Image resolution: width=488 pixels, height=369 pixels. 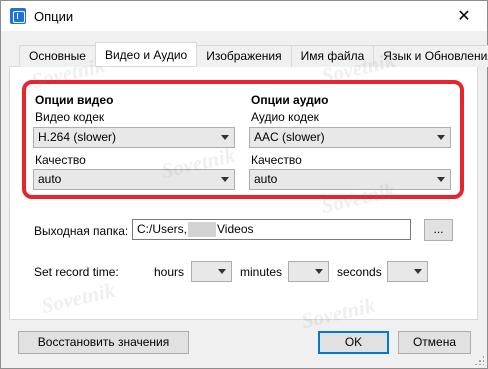 What do you see at coordinates (57, 56) in the screenshot?
I see `tab-general: Основные` at bounding box center [57, 56].